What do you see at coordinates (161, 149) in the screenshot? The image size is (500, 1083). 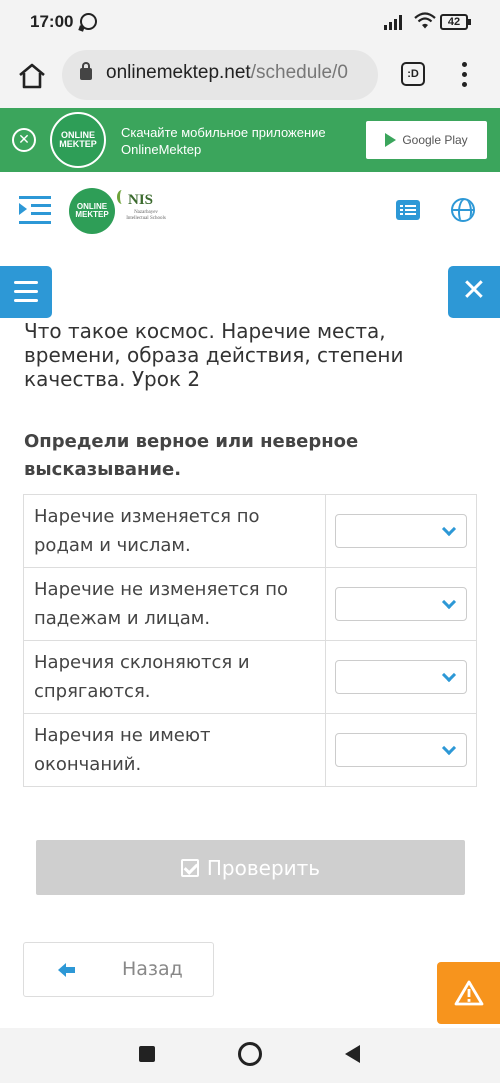 I see `promo-line-2: OnlineMektep` at bounding box center [161, 149].